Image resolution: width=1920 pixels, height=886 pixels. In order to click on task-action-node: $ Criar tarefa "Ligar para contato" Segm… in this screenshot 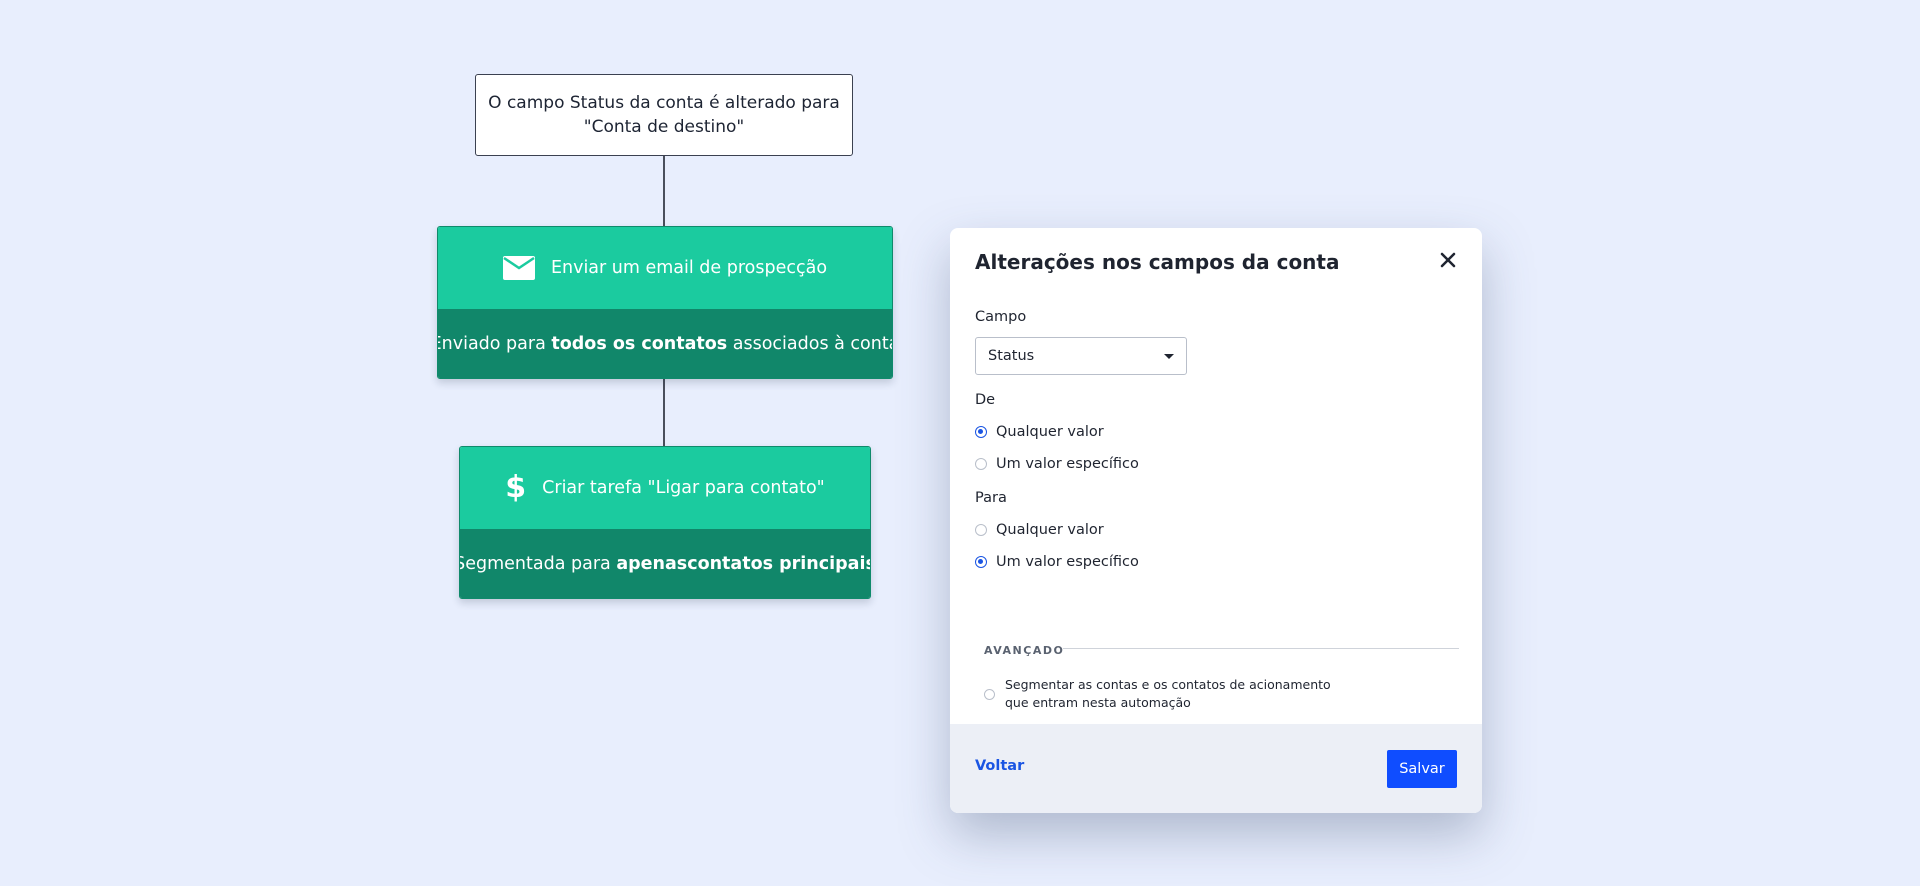, I will do `click(665, 522)`.